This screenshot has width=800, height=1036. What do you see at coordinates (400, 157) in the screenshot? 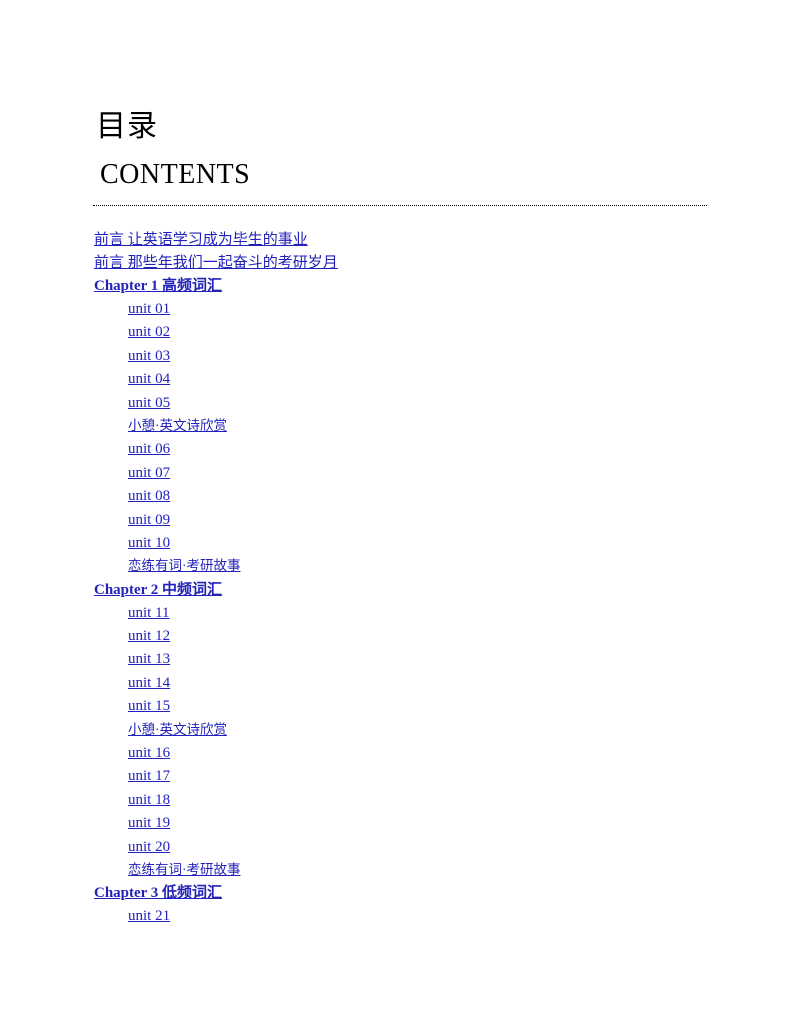
I see `toc-header: 目录 CONTENTS` at bounding box center [400, 157].